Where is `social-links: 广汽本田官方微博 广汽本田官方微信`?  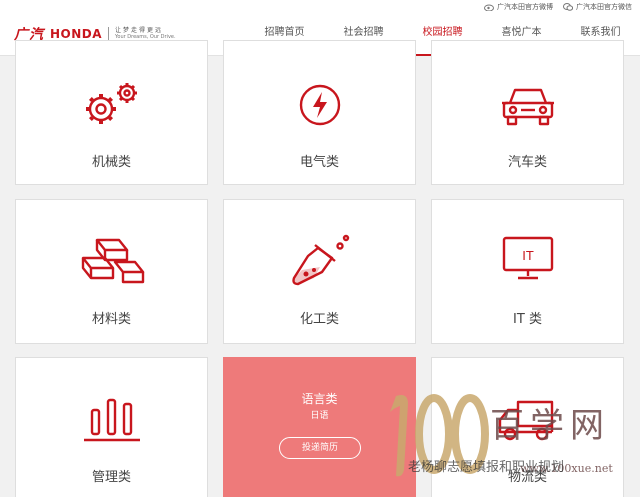 social-links: 广汽本田官方微博 广汽本田官方微信 is located at coordinates (558, 7).